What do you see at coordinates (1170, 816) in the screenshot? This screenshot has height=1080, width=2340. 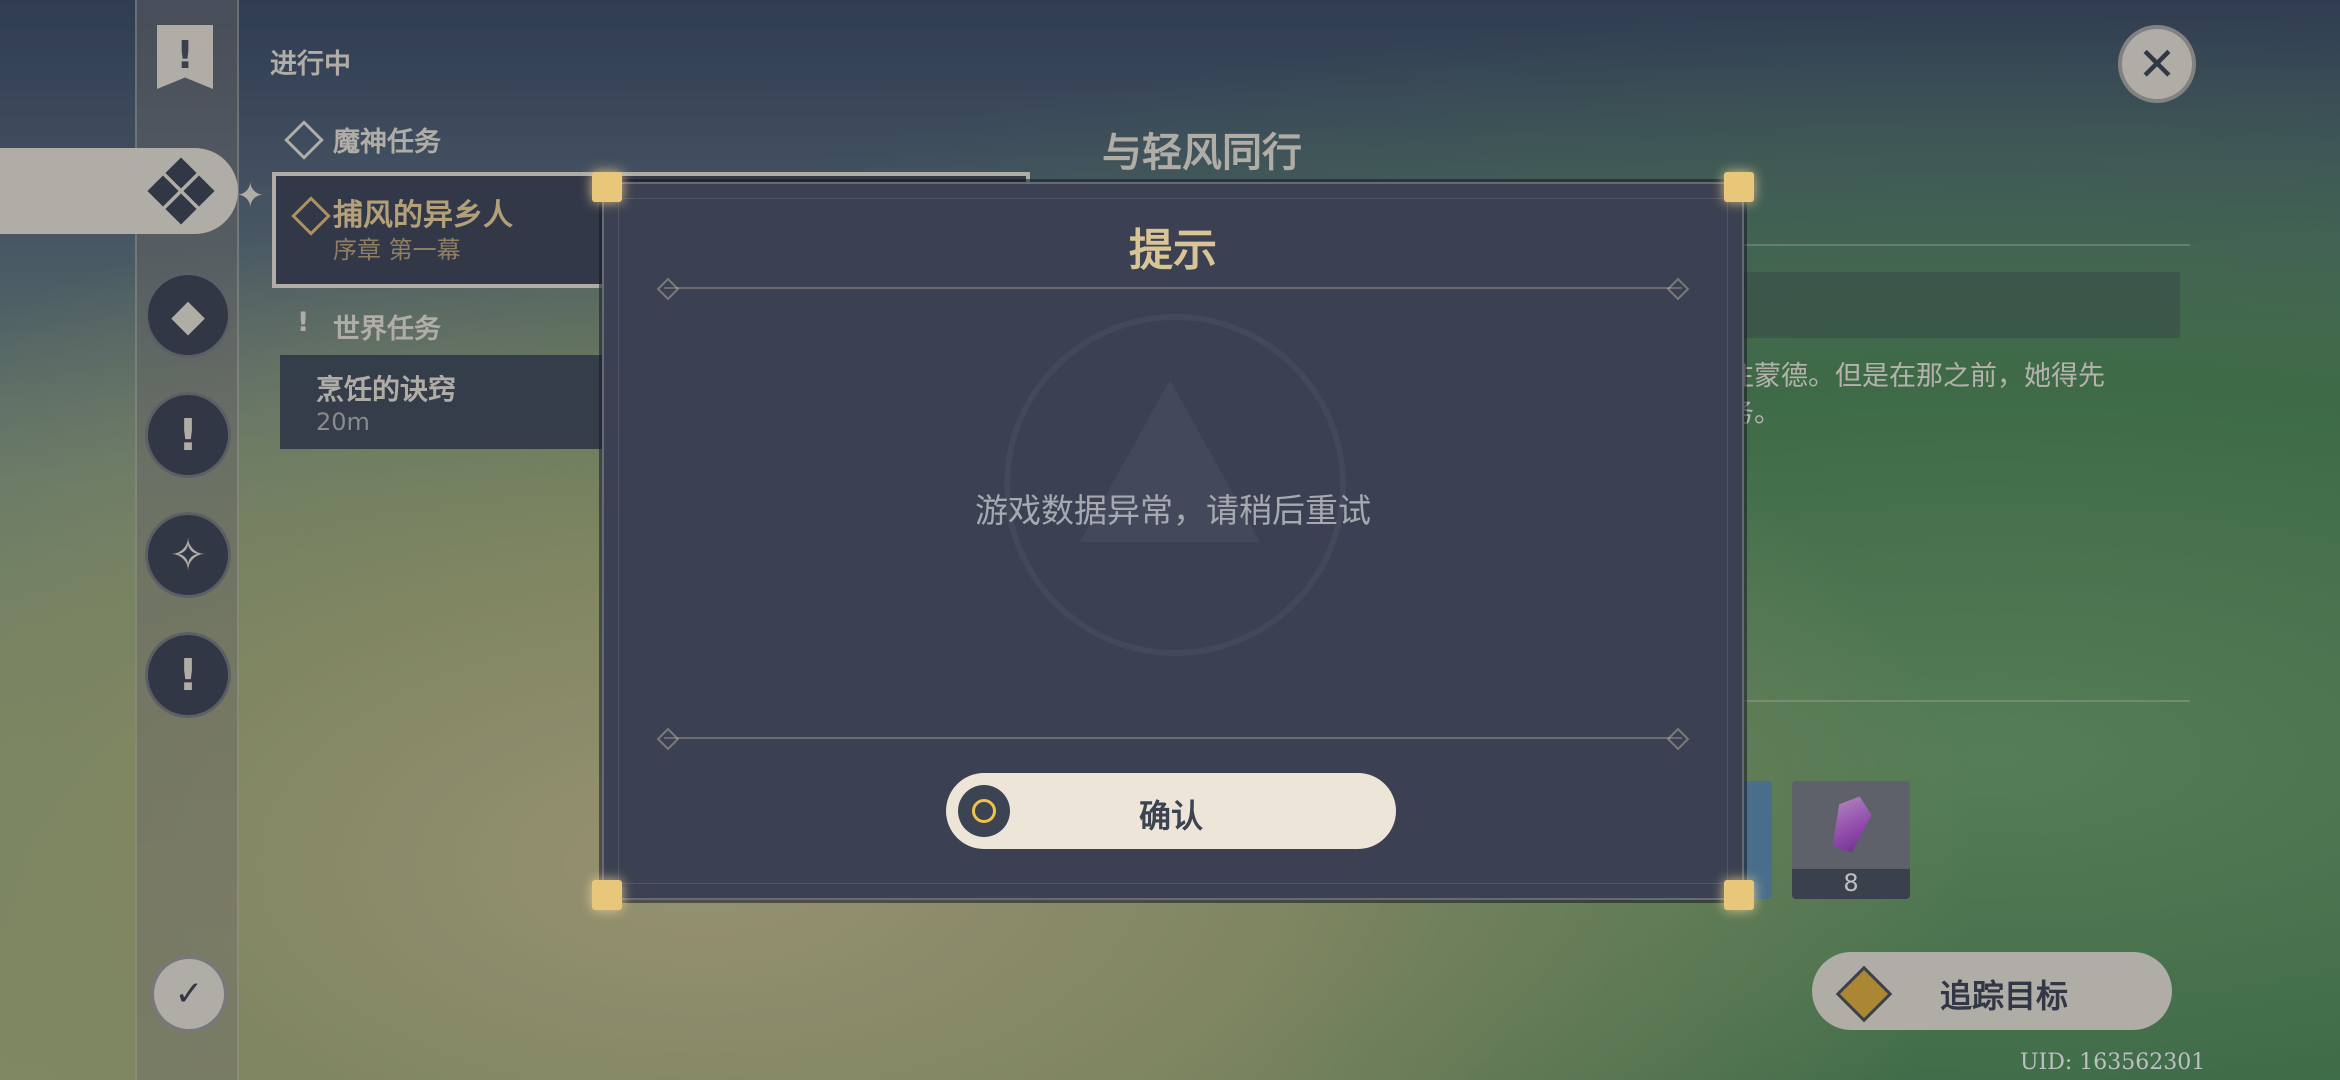 I see `confirm-label: 确认` at bounding box center [1170, 816].